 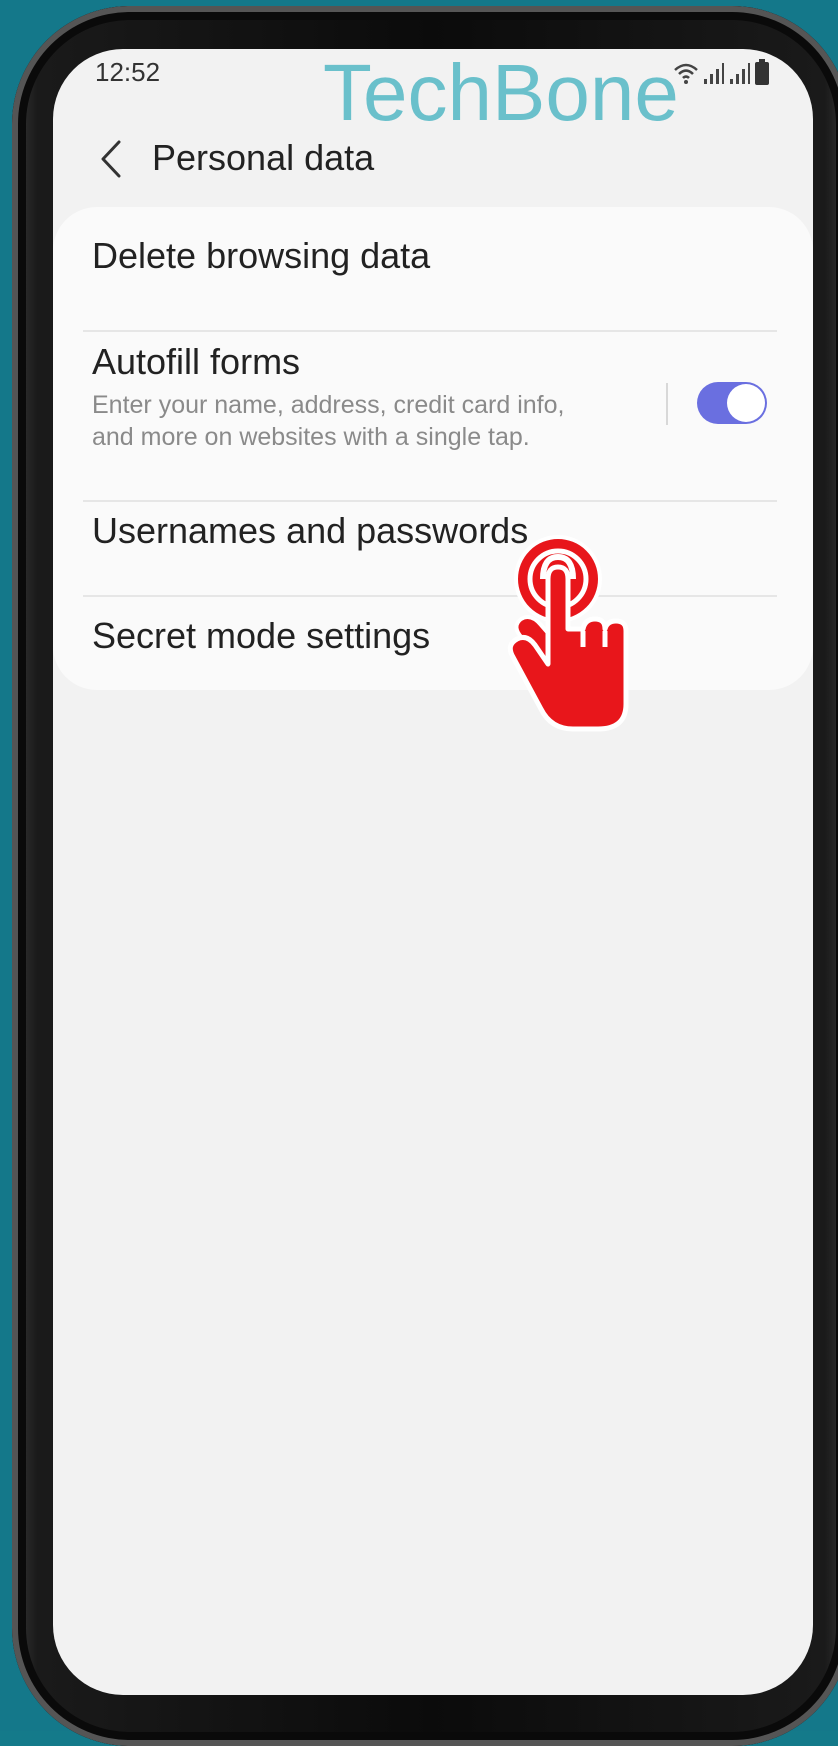 What do you see at coordinates (437, 650) in the screenshot?
I see `secret-mode-settings-item: Secret mode settings` at bounding box center [437, 650].